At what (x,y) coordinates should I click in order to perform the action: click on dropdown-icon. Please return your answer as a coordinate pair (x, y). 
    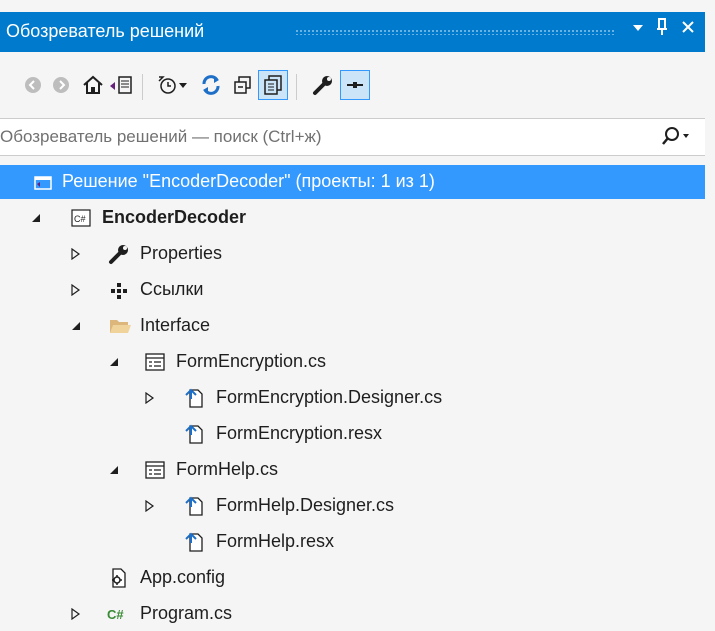
    Looking at the image, I should click on (183, 85).